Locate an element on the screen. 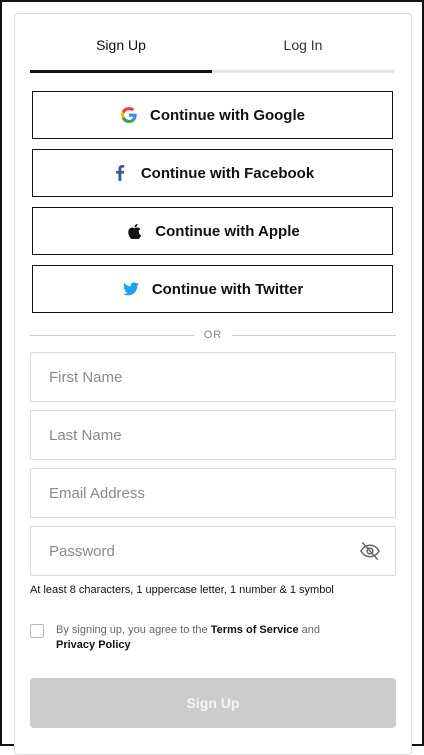 The image size is (424, 755). continue-with-twitter-button: Continue with Twitter is located at coordinates (212, 289).